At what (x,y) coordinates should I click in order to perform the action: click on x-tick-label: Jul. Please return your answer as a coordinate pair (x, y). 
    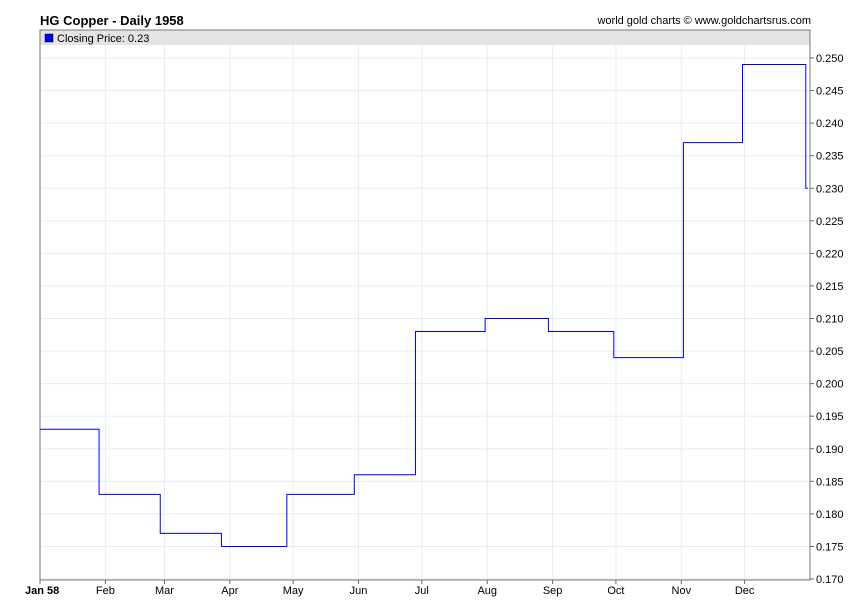
    Looking at the image, I should click on (422, 591).